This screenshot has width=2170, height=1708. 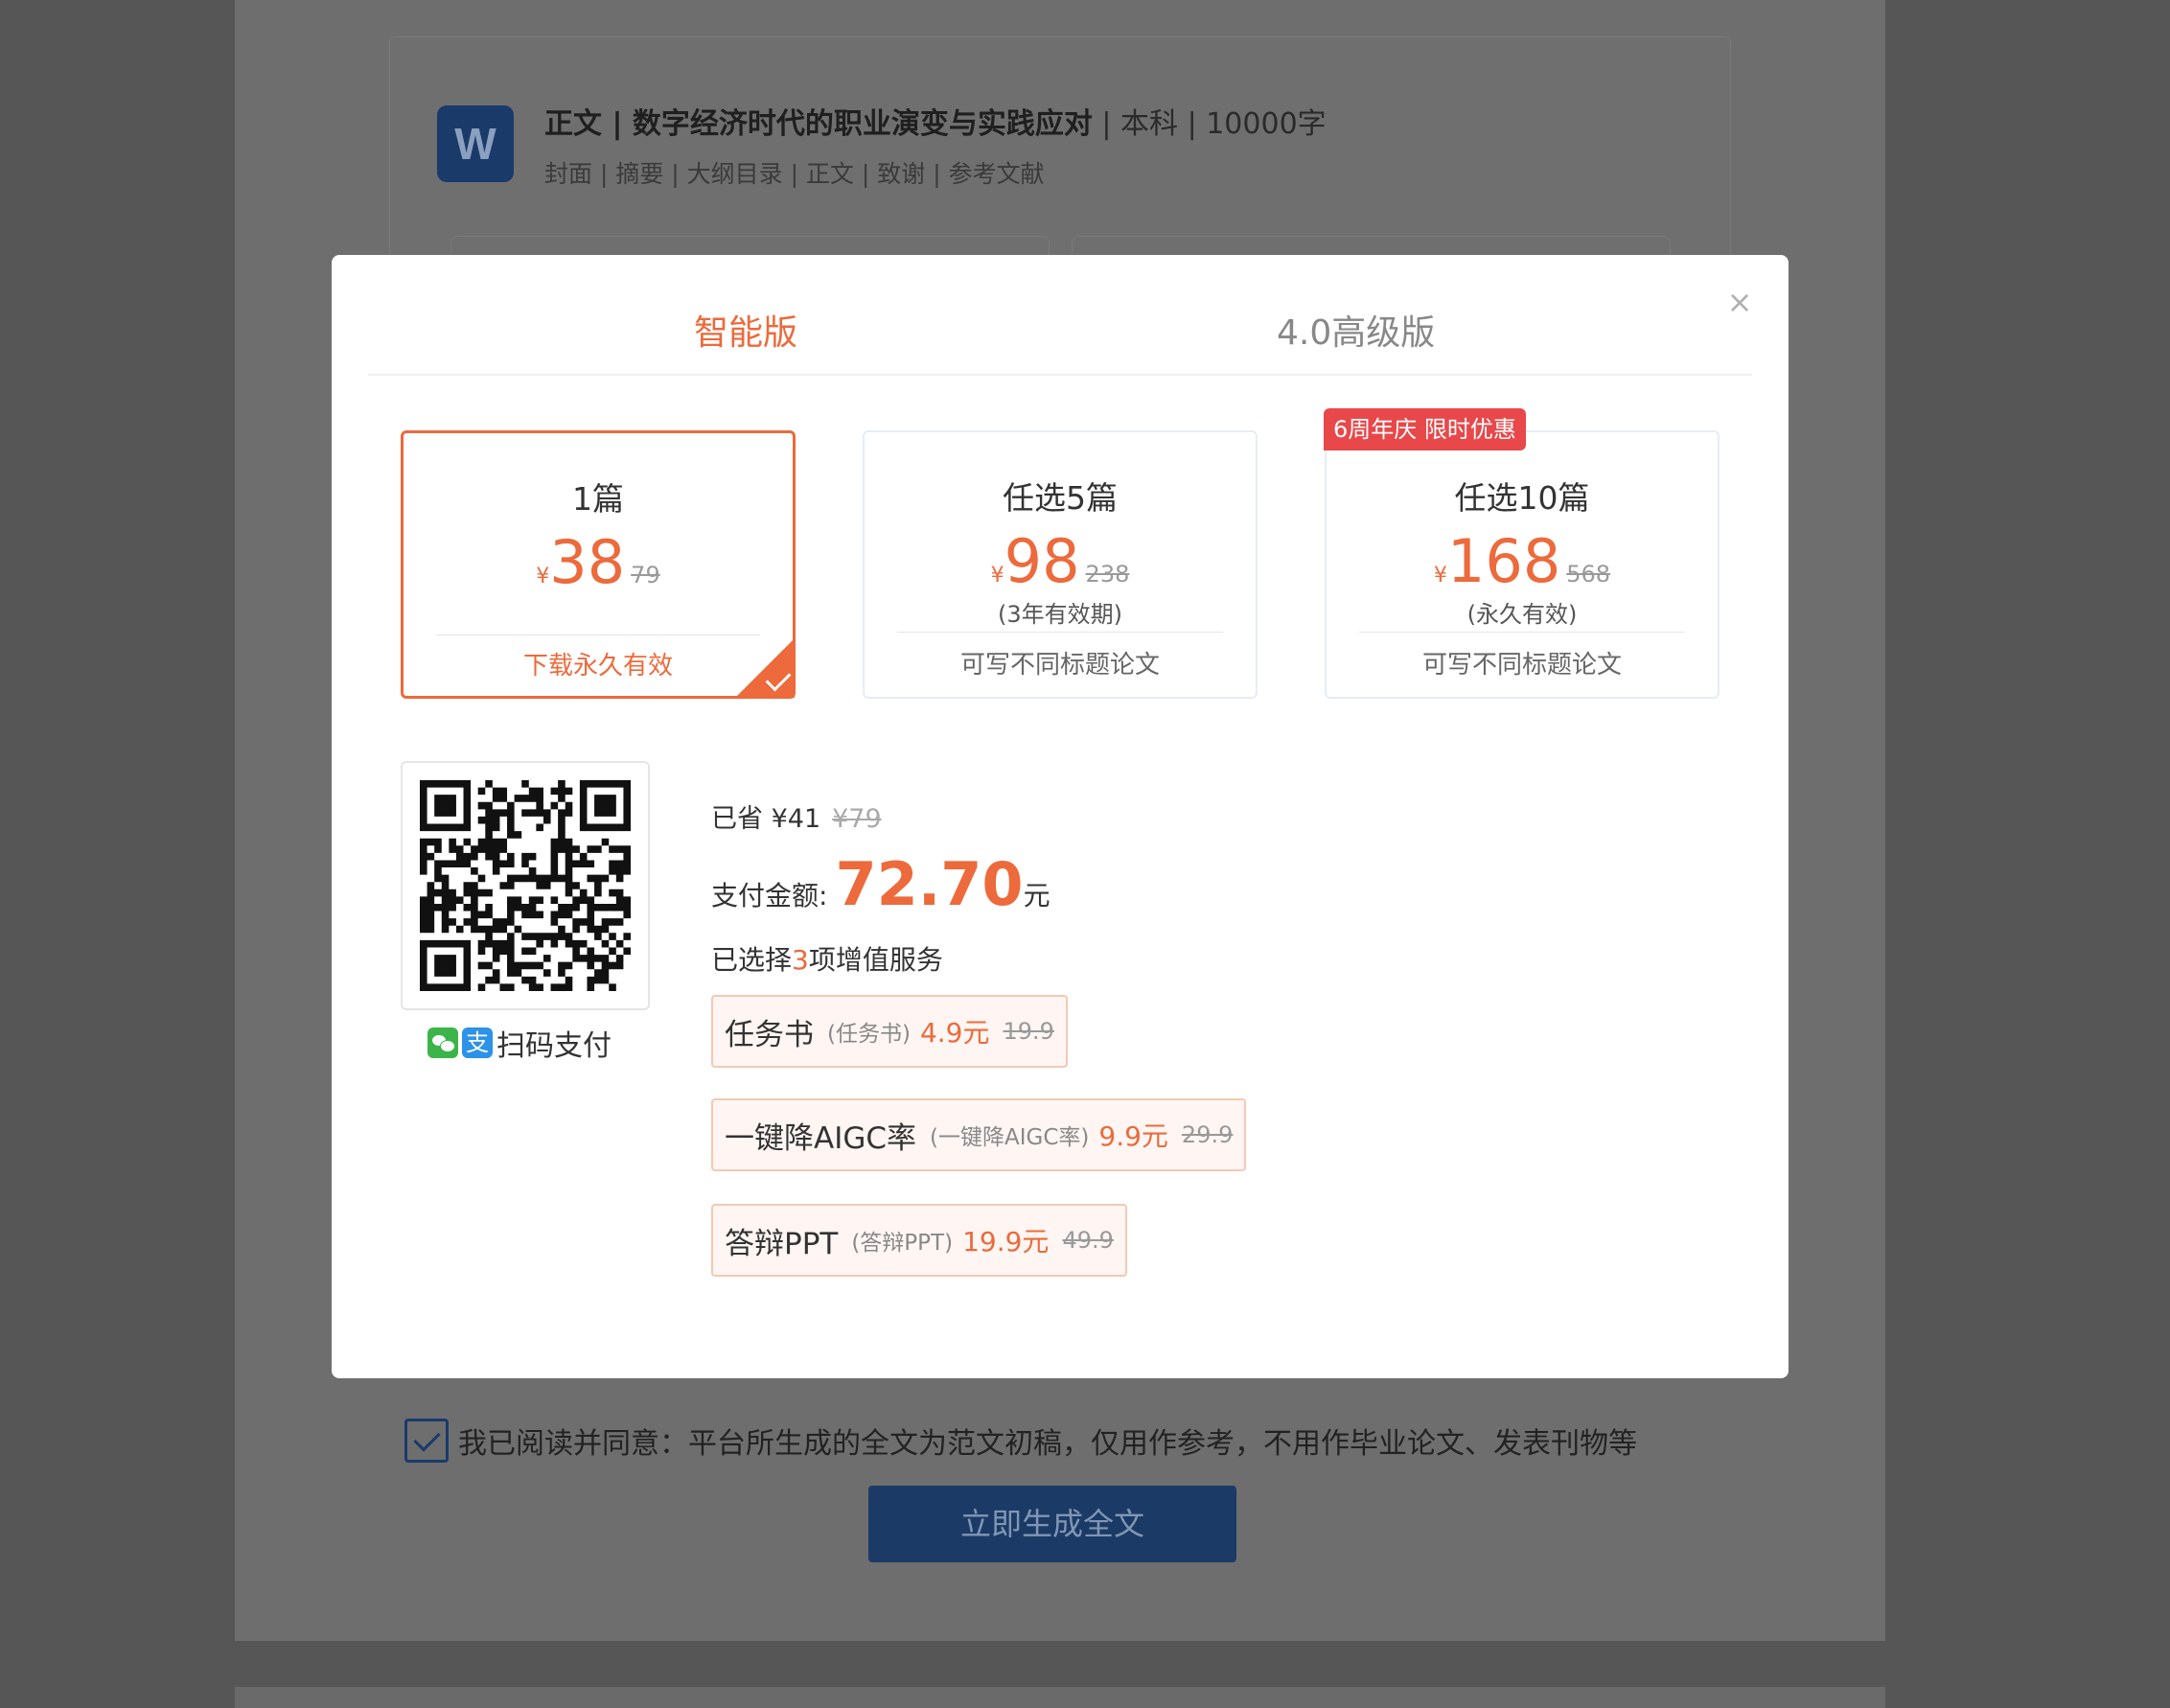 I want to click on plan-price: ¥38 79, so click(x=598, y=562).